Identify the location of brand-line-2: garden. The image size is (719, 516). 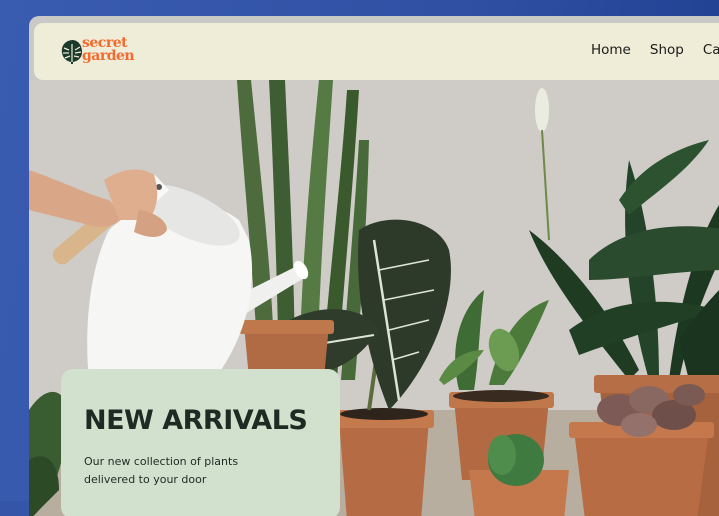
(108, 56).